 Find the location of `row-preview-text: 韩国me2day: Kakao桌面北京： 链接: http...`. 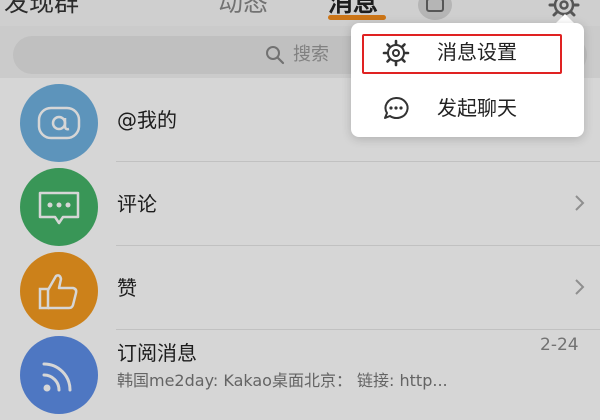

row-preview-text: 韩国me2day: Kakao桌面北京： 链接: http... is located at coordinates (282, 380).